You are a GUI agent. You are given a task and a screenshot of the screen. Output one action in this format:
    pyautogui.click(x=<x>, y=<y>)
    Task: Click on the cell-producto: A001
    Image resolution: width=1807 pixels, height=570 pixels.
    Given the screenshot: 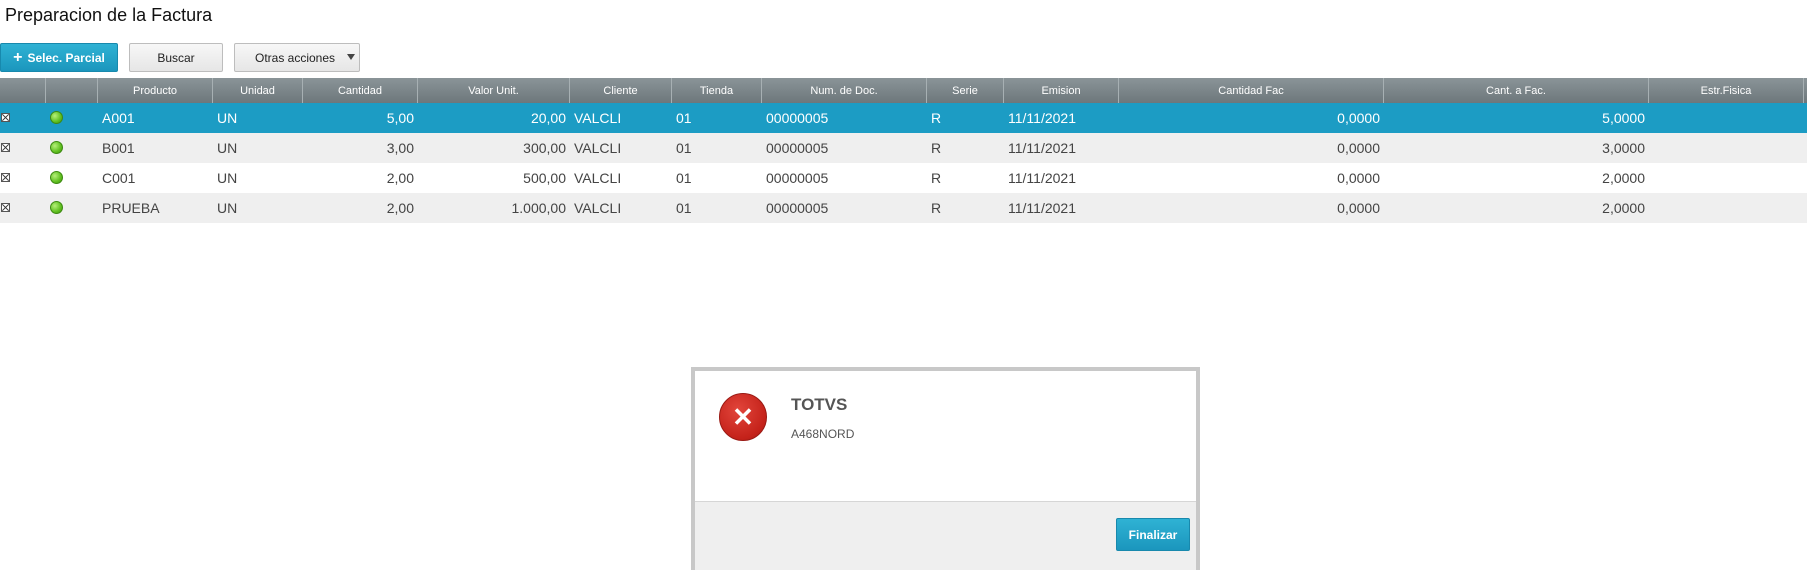 What is the action you would take?
    pyautogui.click(x=118, y=118)
    